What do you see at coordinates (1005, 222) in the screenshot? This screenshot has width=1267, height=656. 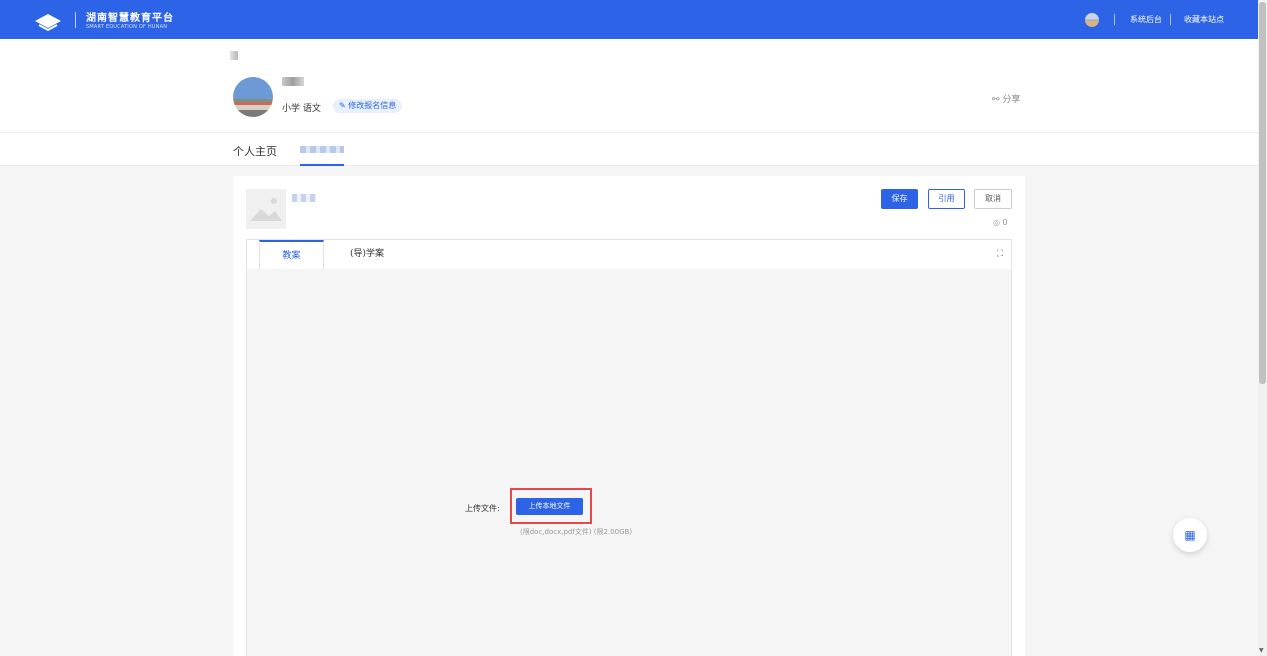 I see `view-count-value: 0` at bounding box center [1005, 222].